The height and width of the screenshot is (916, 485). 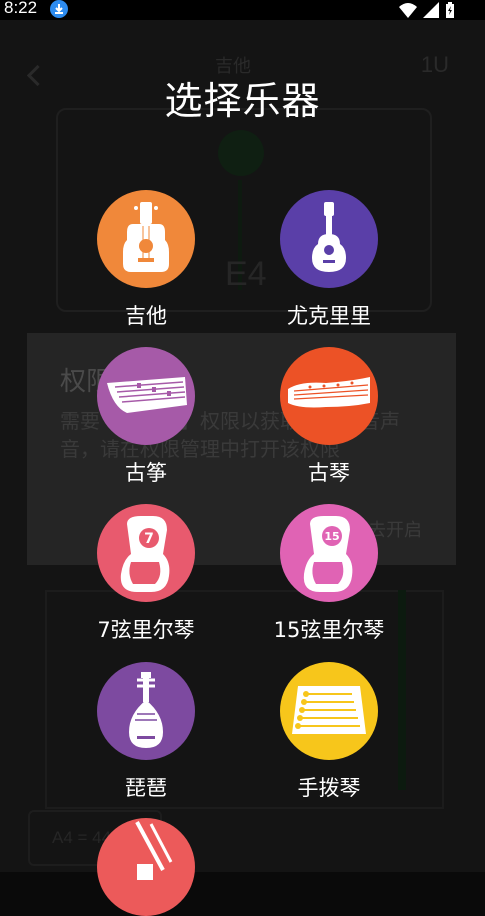 What do you see at coordinates (146, 473) in the screenshot?
I see `instrument-label: 古筝` at bounding box center [146, 473].